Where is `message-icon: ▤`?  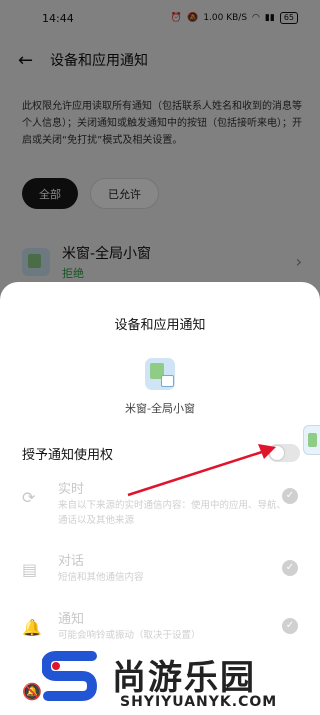 message-icon: ▤ is located at coordinates (30, 569).